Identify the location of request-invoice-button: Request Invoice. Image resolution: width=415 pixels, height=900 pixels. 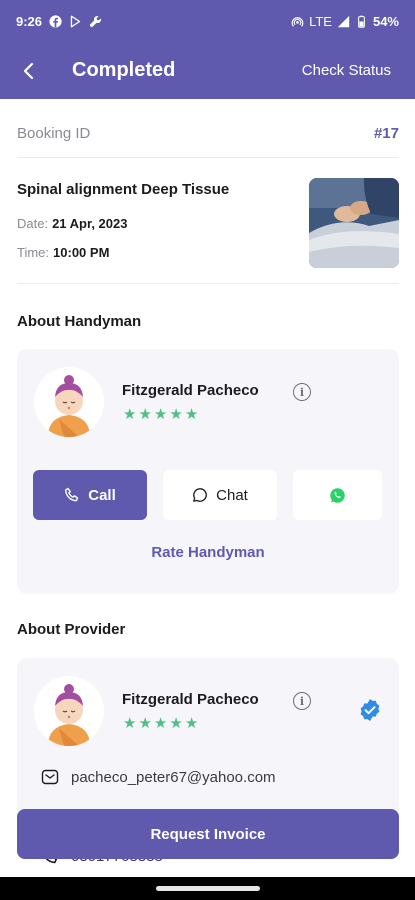
(208, 834).